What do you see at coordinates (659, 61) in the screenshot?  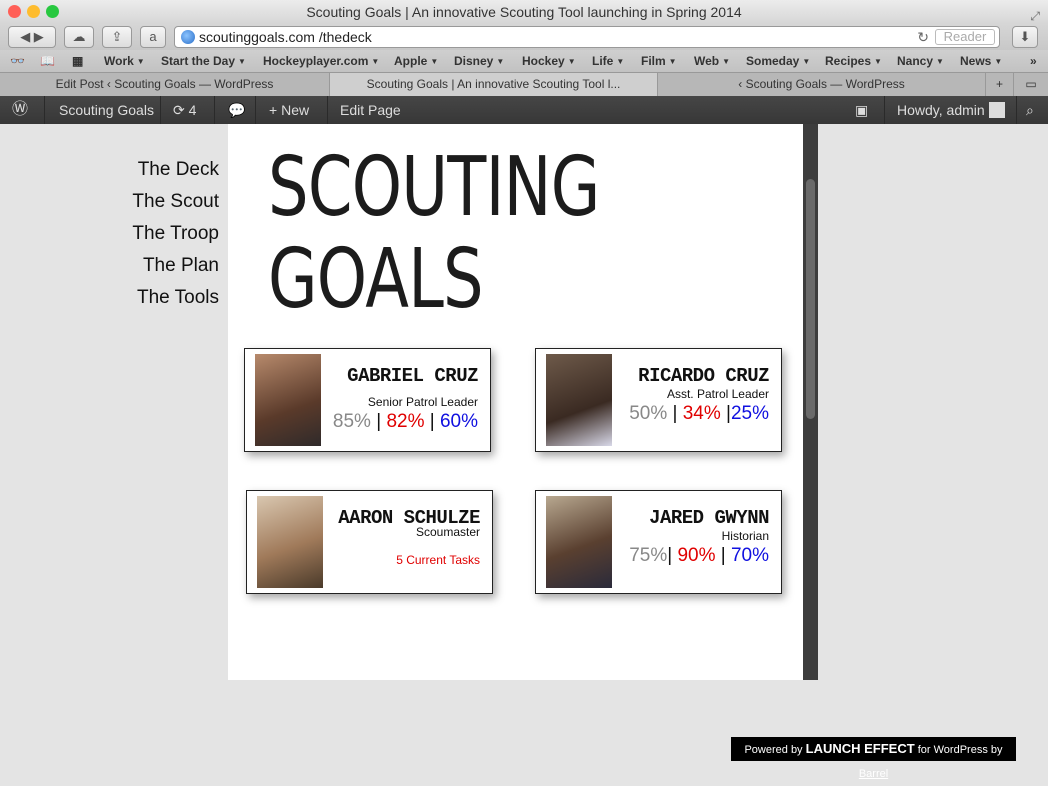 I see `bookmark-film: Film ▼` at bounding box center [659, 61].